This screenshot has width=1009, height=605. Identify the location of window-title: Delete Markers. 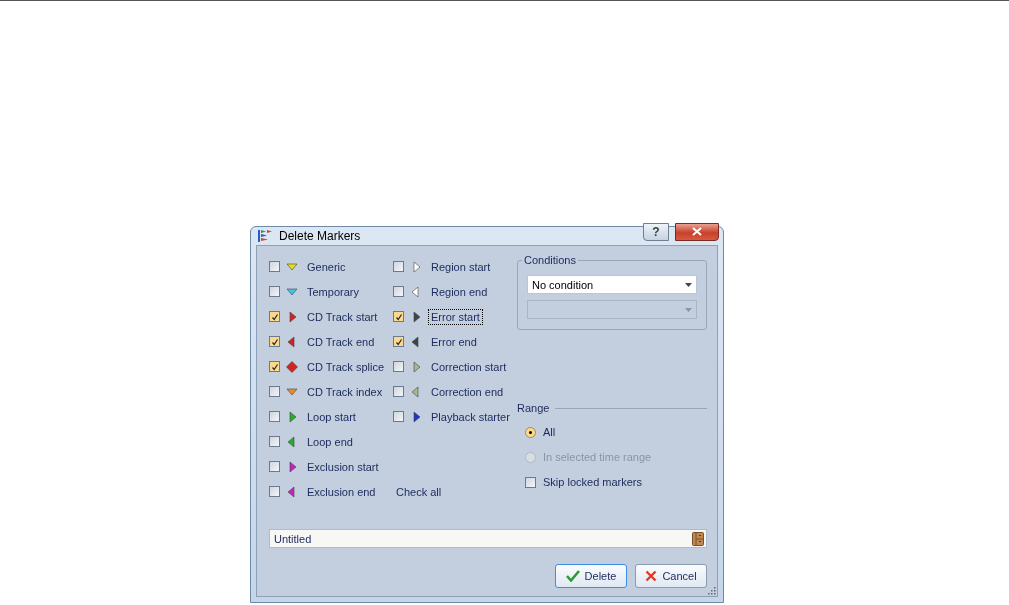
(320, 236).